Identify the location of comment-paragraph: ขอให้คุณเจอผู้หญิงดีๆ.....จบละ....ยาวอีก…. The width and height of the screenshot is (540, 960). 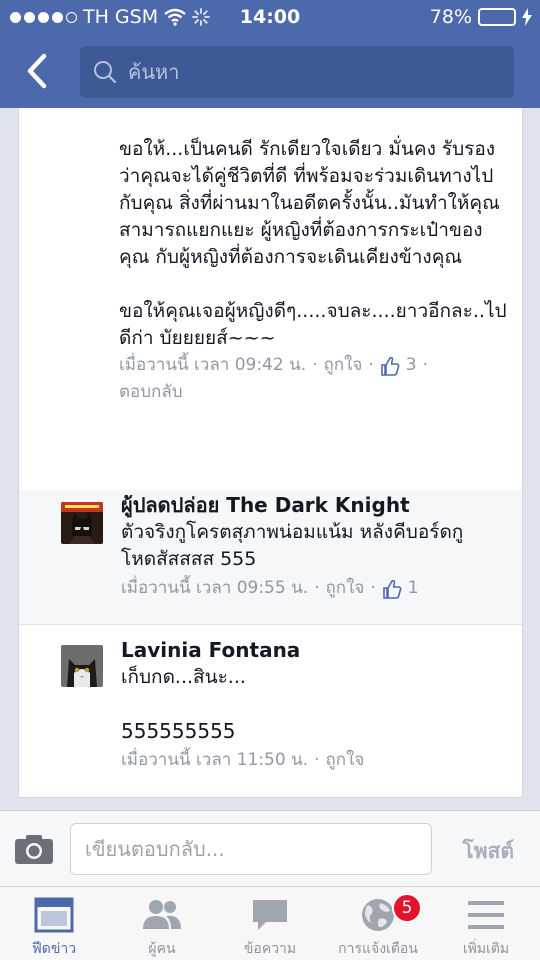
(313, 324).